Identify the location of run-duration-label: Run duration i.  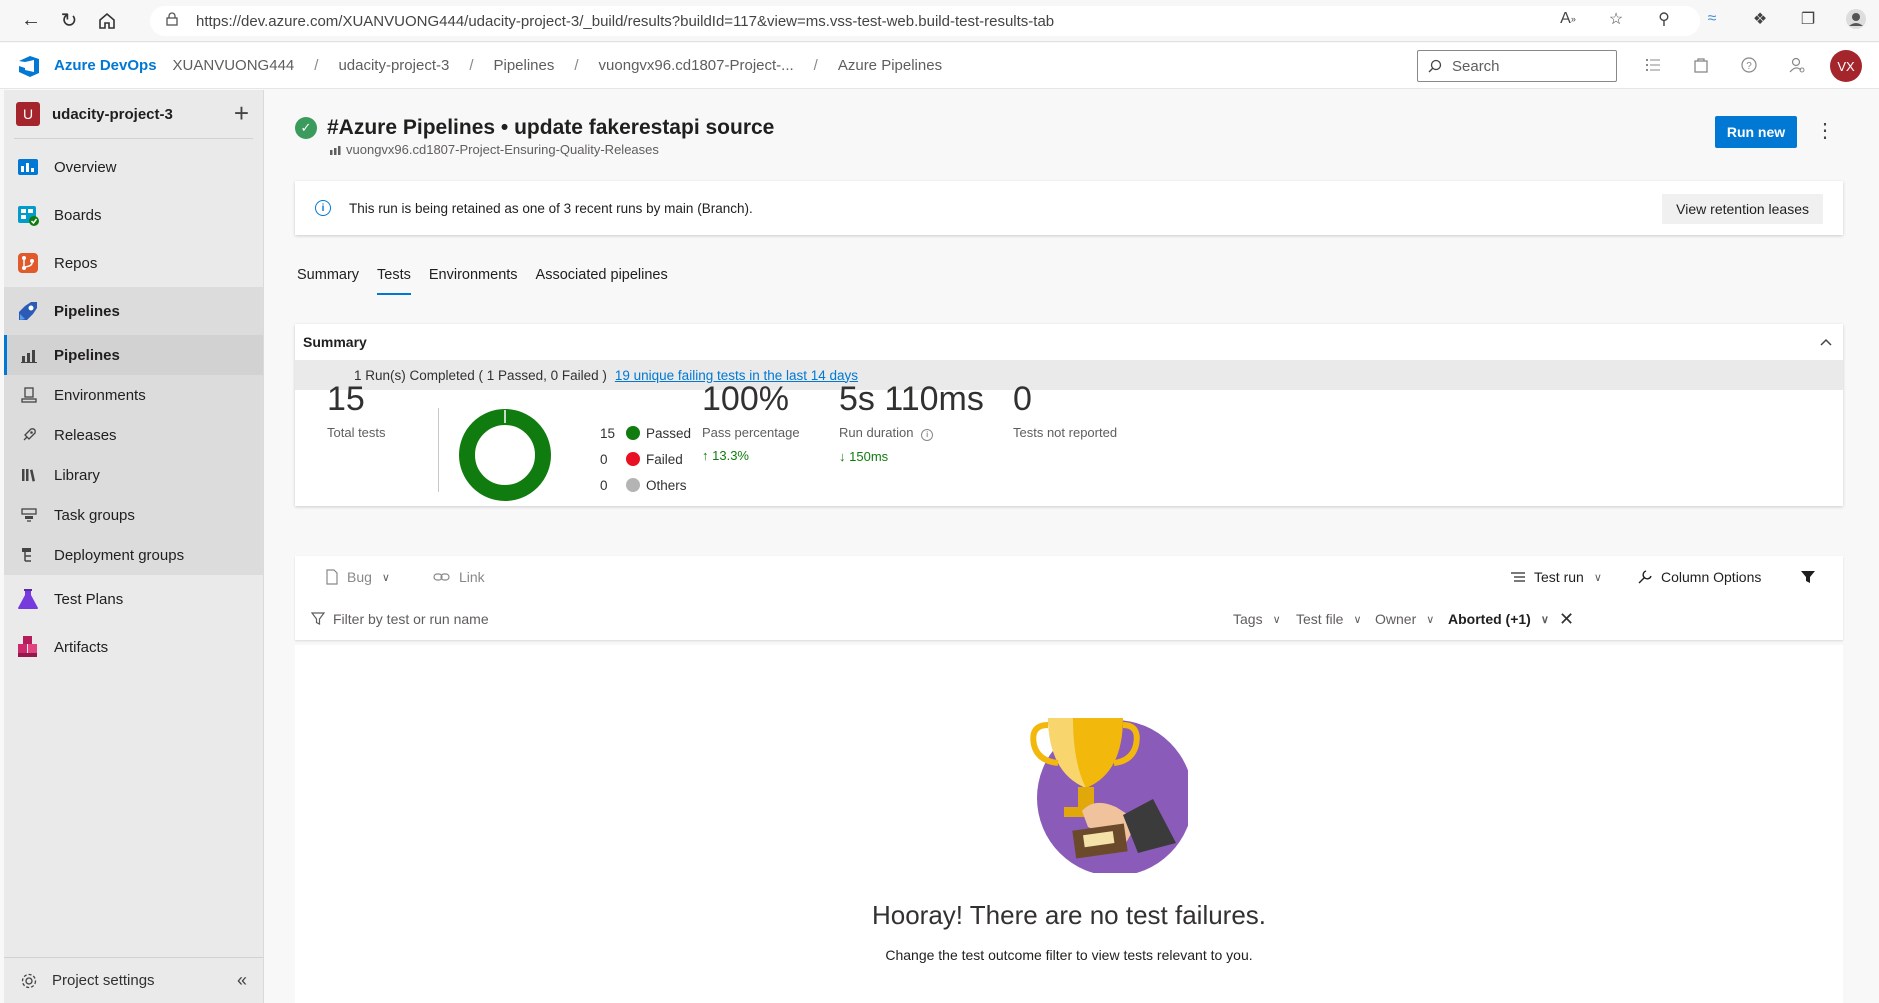
(911, 433).